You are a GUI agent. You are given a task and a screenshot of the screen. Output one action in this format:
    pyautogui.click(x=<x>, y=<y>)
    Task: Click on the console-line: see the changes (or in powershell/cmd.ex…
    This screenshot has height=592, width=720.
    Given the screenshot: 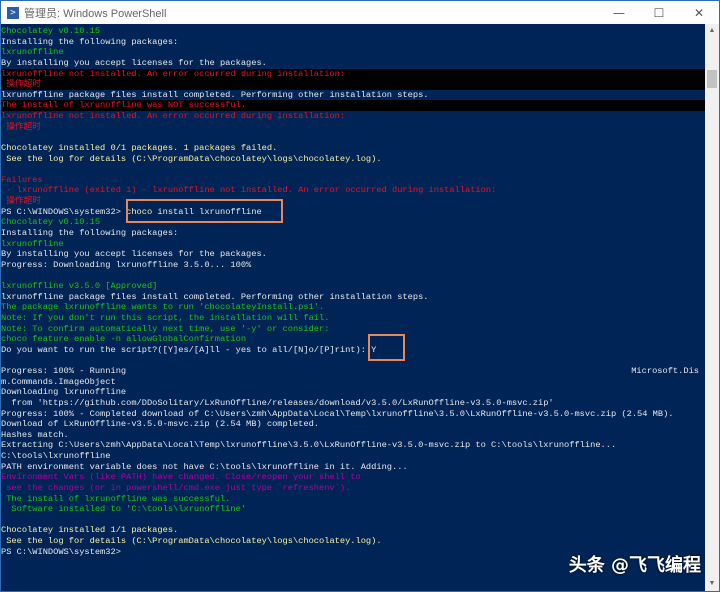 What is the action you would take?
    pyautogui.click(x=353, y=488)
    